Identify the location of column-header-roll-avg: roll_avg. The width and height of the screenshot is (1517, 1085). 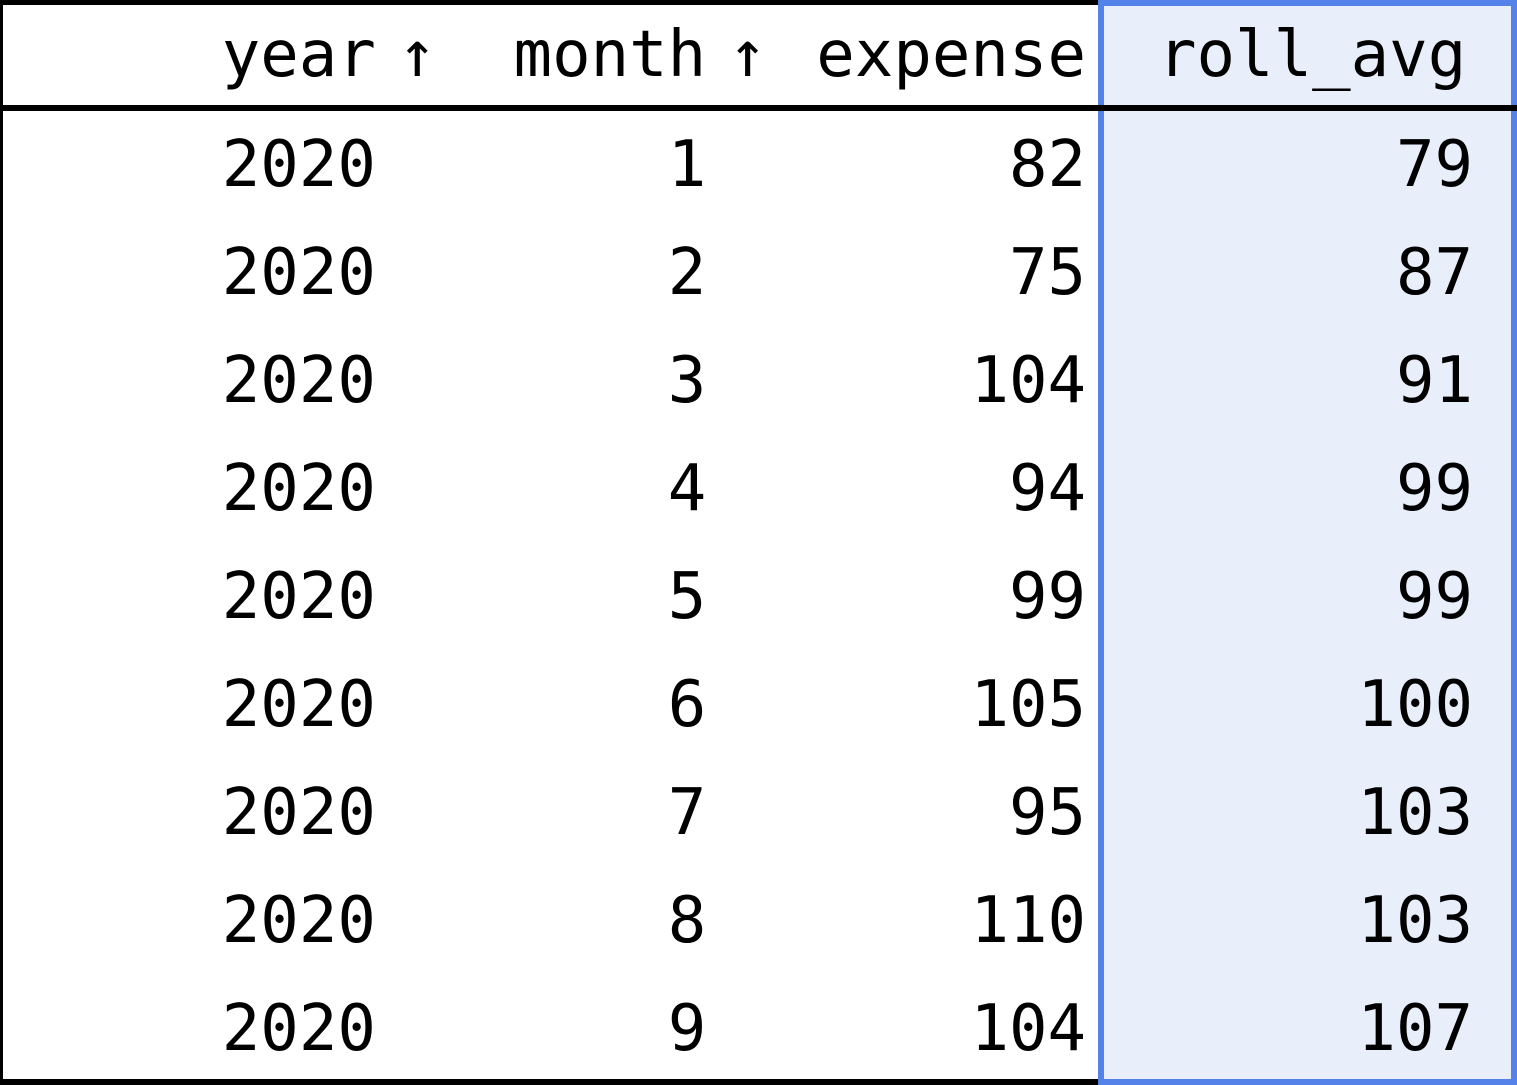
(1309, 55).